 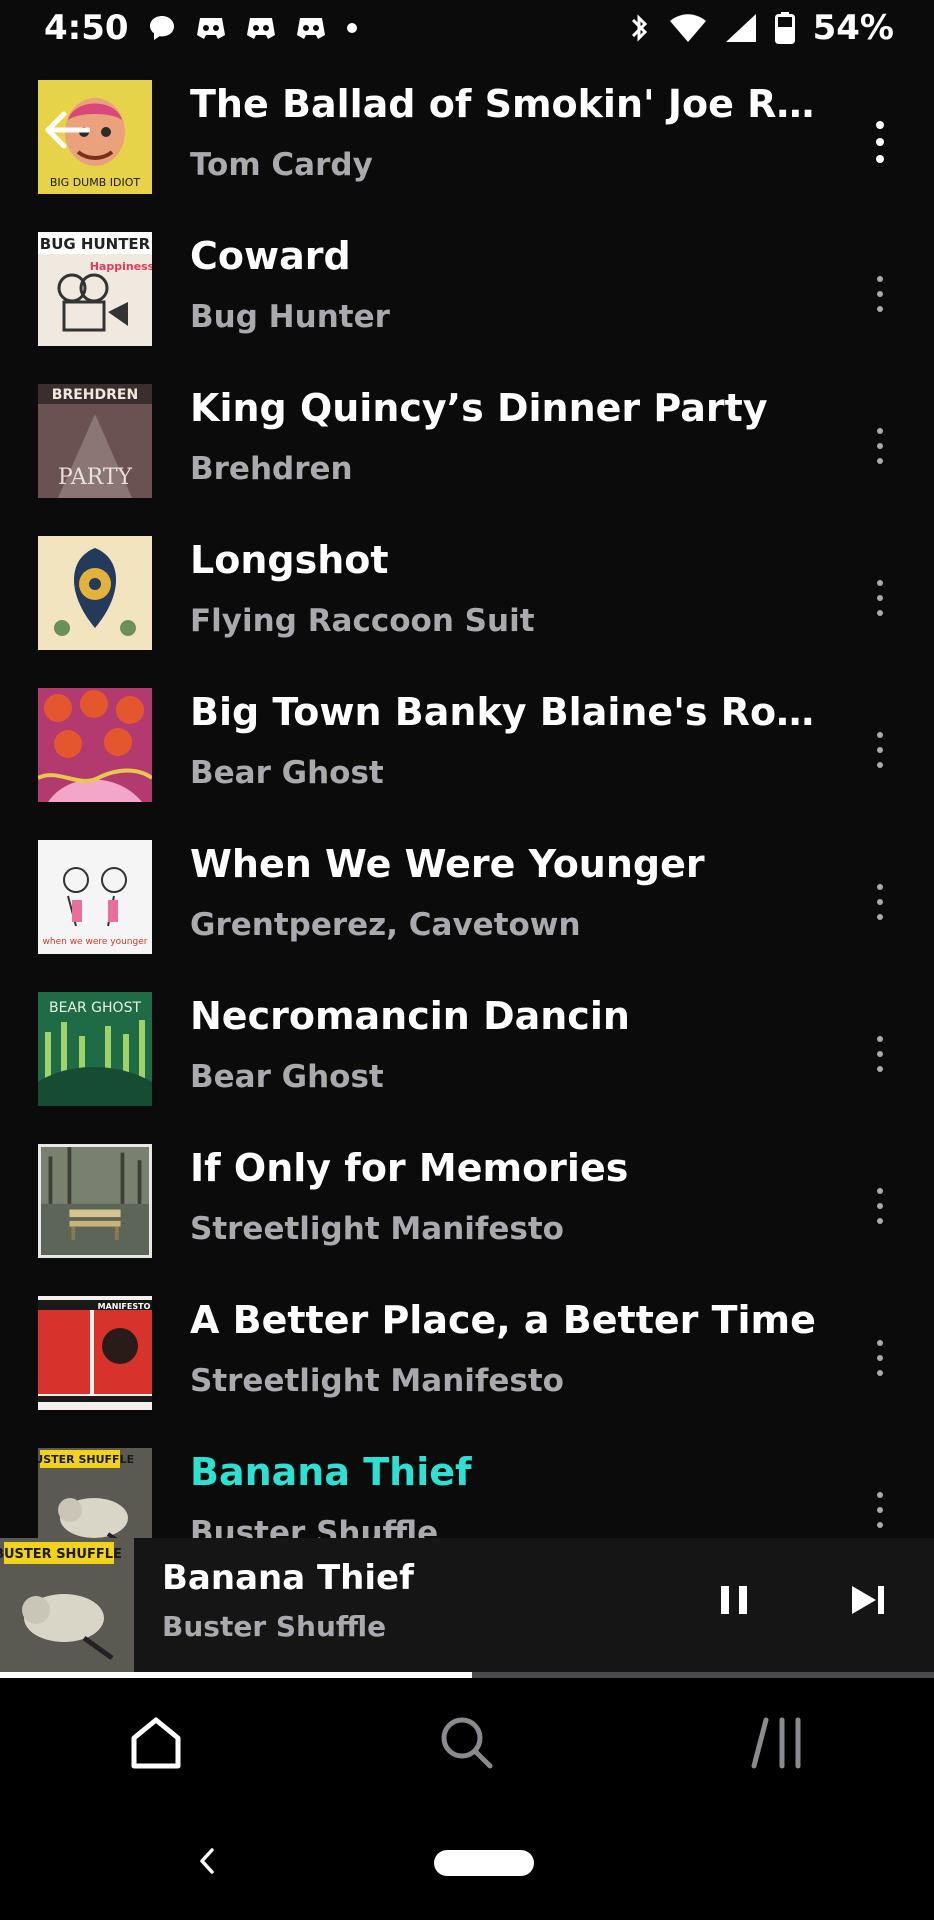 What do you see at coordinates (156, 1742) in the screenshot?
I see `home-icon` at bounding box center [156, 1742].